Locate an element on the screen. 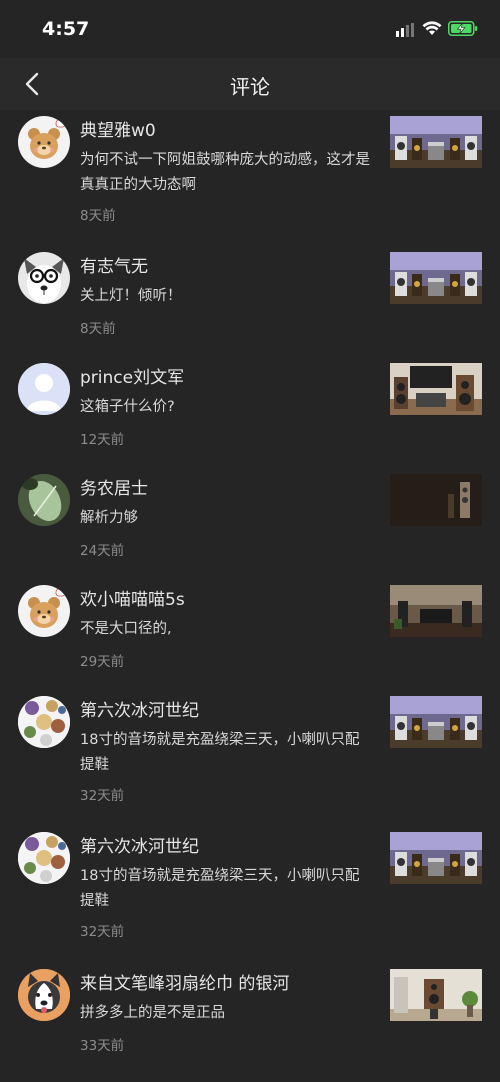 Image resolution: width=500 pixels, height=1082 pixels. navigation-bar: 评论 is located at coordinates (250, 84).